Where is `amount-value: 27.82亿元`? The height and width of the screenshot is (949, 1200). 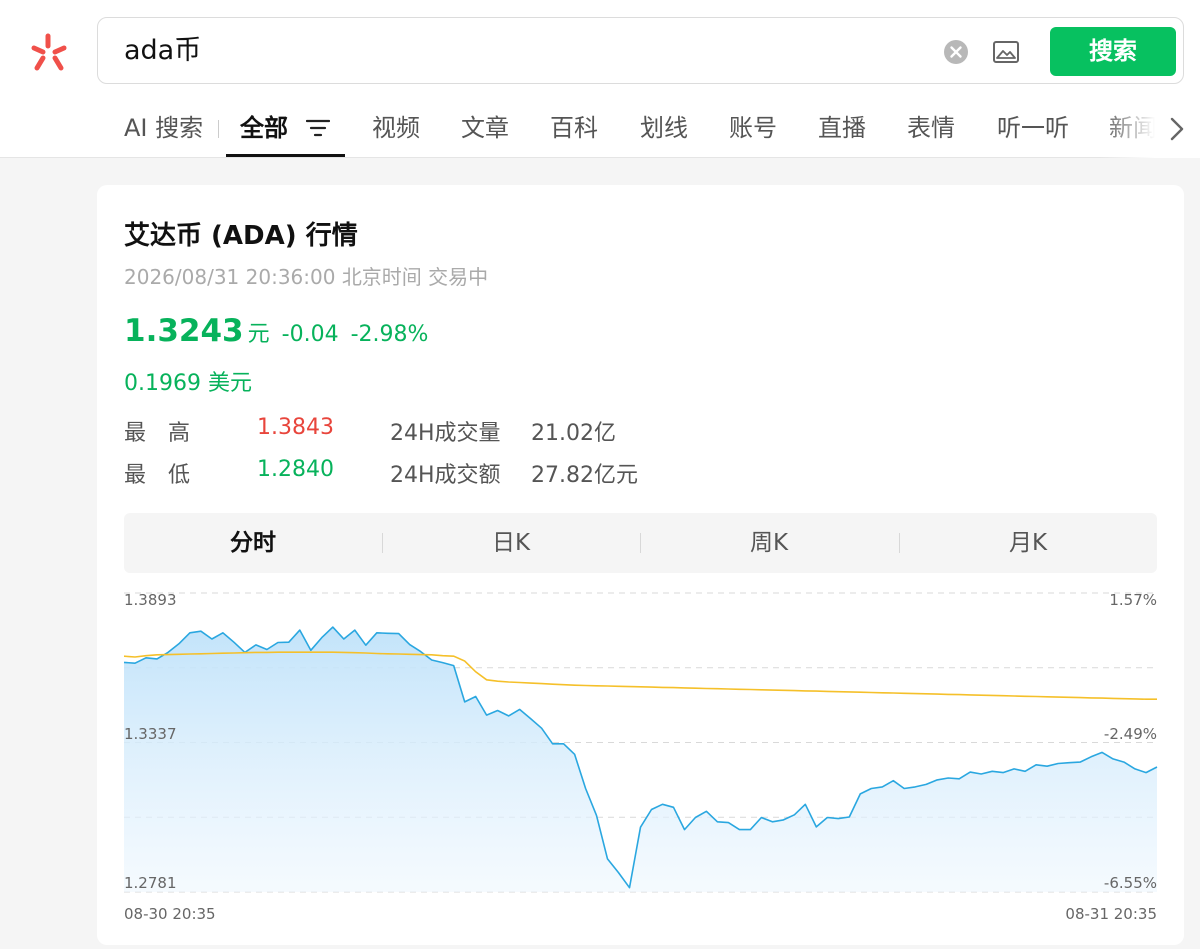
amount-value: 27.82亿元 is located at coordinates (584, 475).